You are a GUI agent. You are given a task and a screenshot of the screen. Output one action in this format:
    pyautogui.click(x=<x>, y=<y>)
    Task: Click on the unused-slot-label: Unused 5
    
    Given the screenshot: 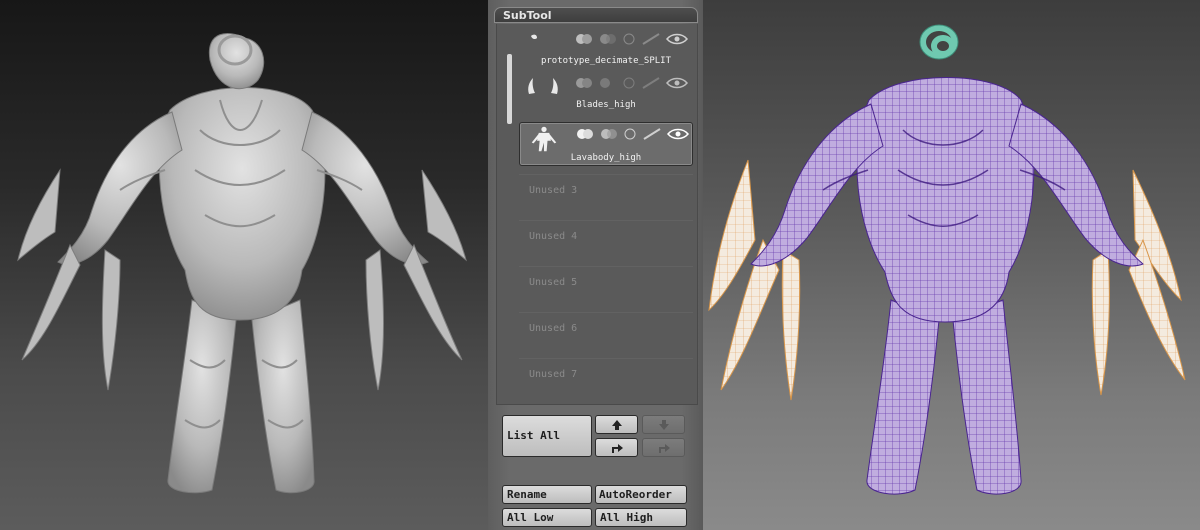 What is the action you would take?
    pyautogui.click(x=553, y=282)
    